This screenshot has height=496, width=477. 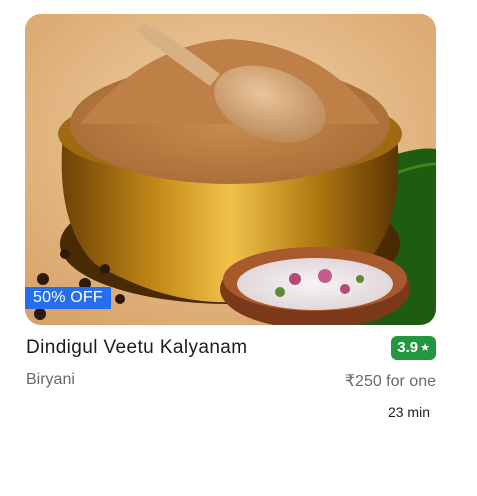 I want to click on restaurant-name: Dindigul Veetu Kalyanam, so click(x=137, y=348).